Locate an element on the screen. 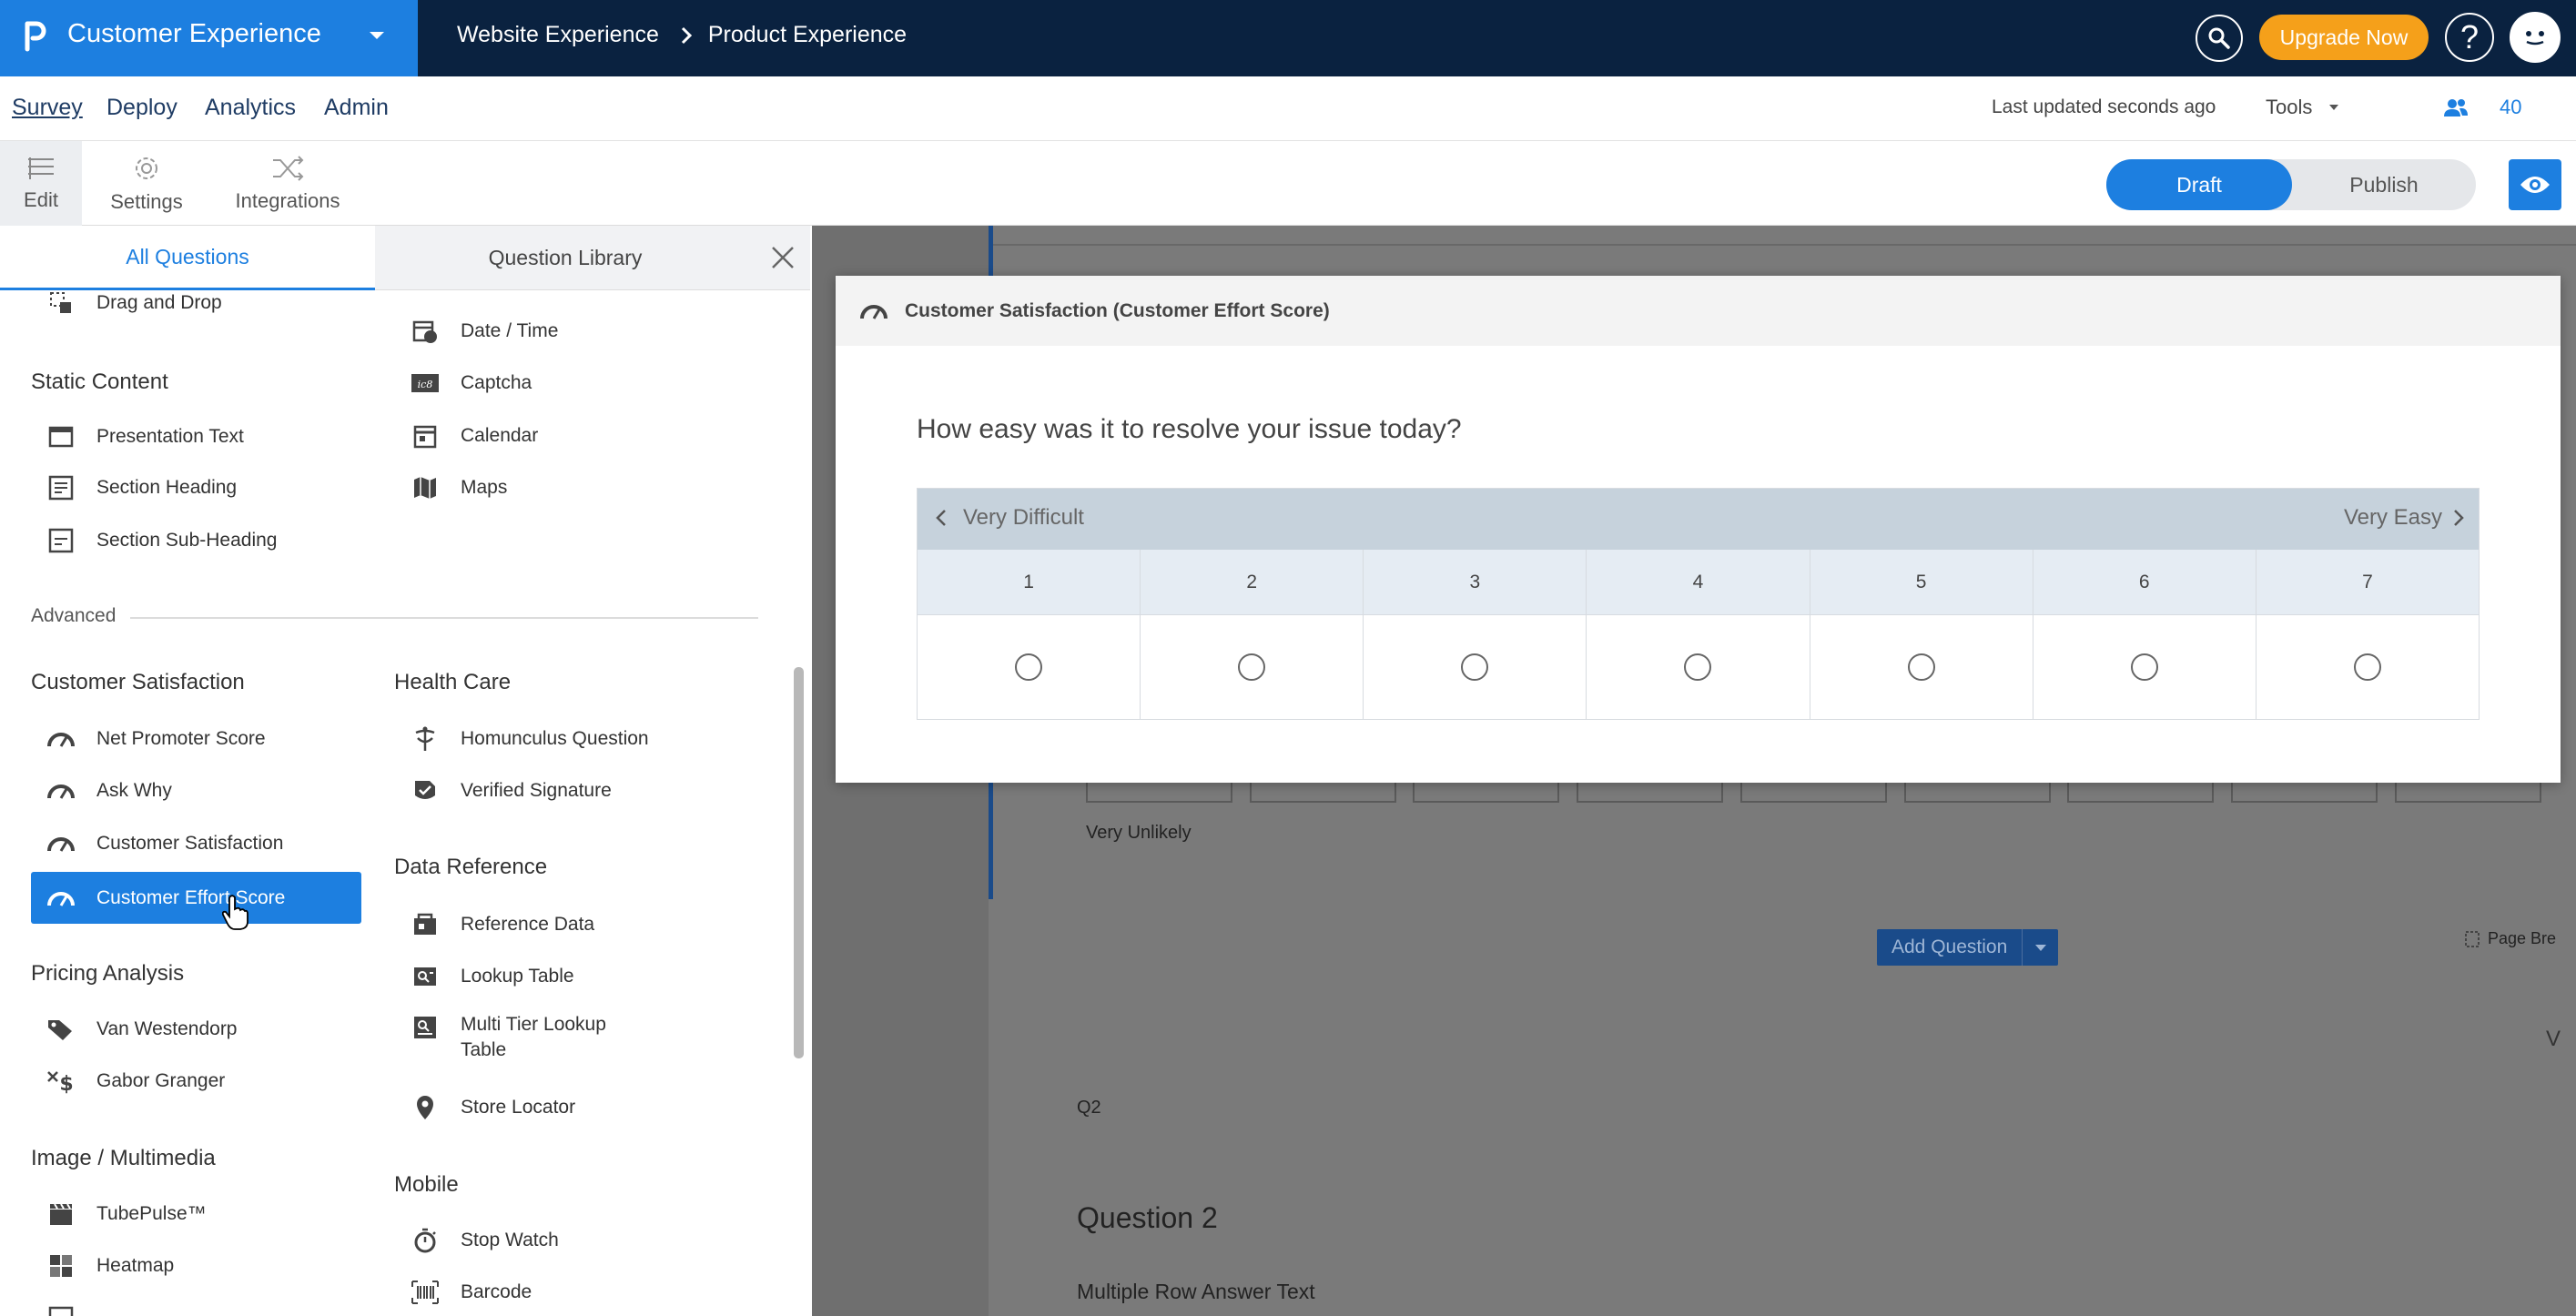 The height and width of the screenshot is (1316, 2576). question-type-store-locator: Store Locator is located at coordinates (492, 1107).